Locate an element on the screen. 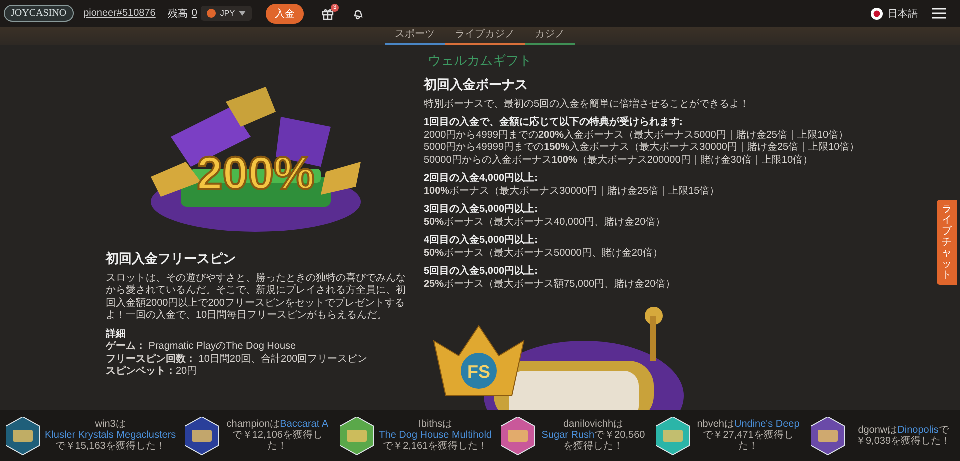  bonus-detail: 50%ボーナス（最大ボーナス40,000円、賭け金20倍） is located at coordinates (545, 222).